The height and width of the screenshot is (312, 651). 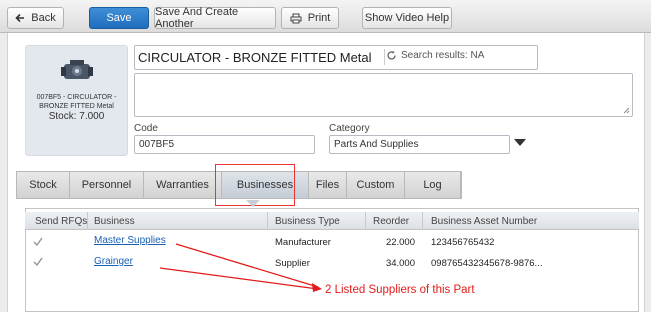 What do you see at coordinates (292, 263) in the screenshot?
I see `business-type-cell: Supplier` at bounding box center [292, 263].